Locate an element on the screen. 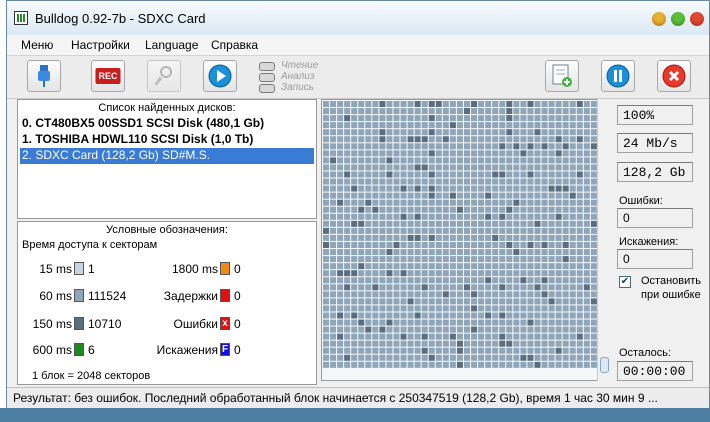 This screenshot has height=422, width=710. sector-map-scrollbar is located at coordinates (604, 240).